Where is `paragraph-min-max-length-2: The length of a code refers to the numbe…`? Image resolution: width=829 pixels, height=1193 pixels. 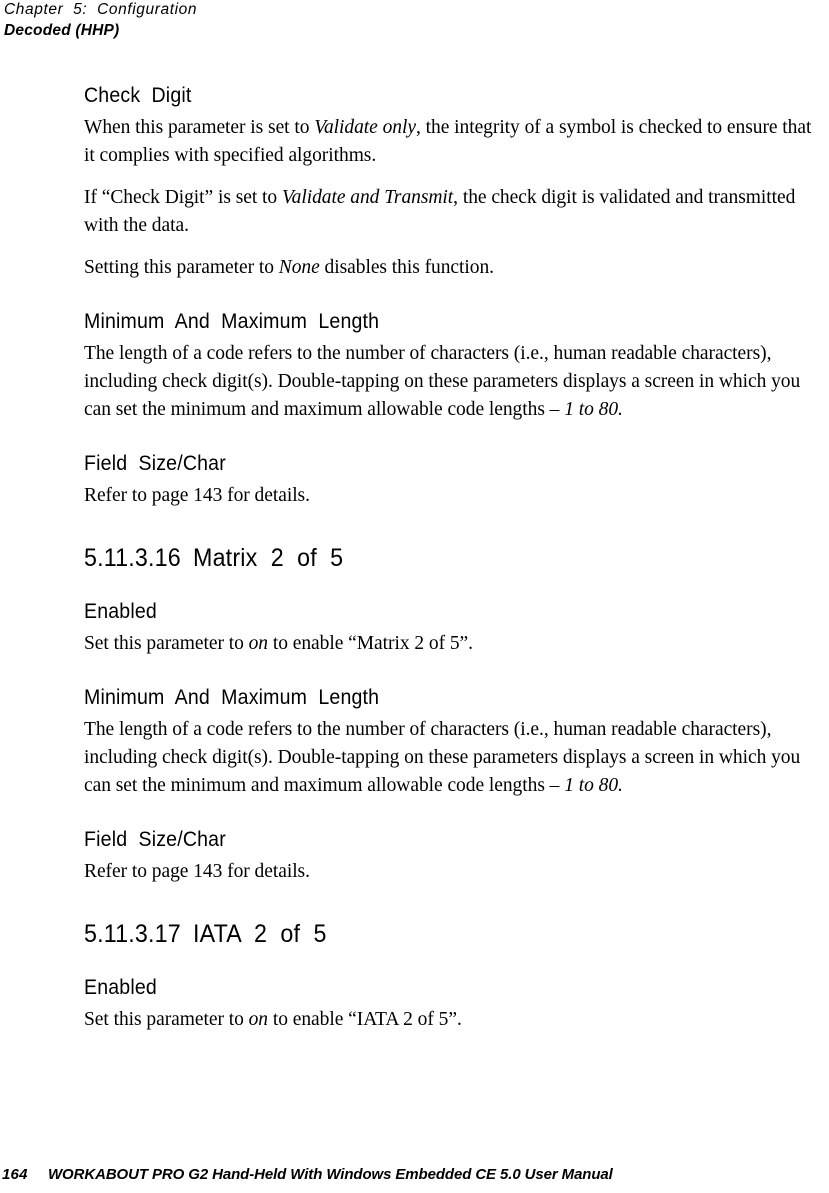 paragraph-min-max-length-2: The length of a code refers to the numbe… is located at coordinates (454, 758).